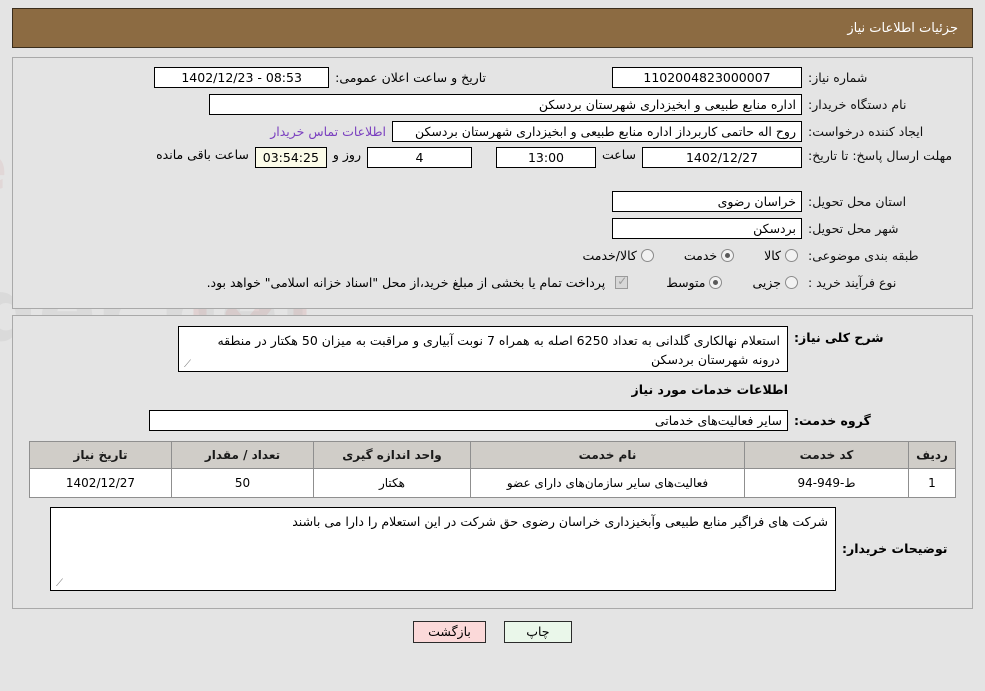 The height and width of the screenshot is (691, 985). What do you see at coordinates (791, 282) in the screenshot?
I see `radio-icon-jozei` at bounding box center [791, 282].